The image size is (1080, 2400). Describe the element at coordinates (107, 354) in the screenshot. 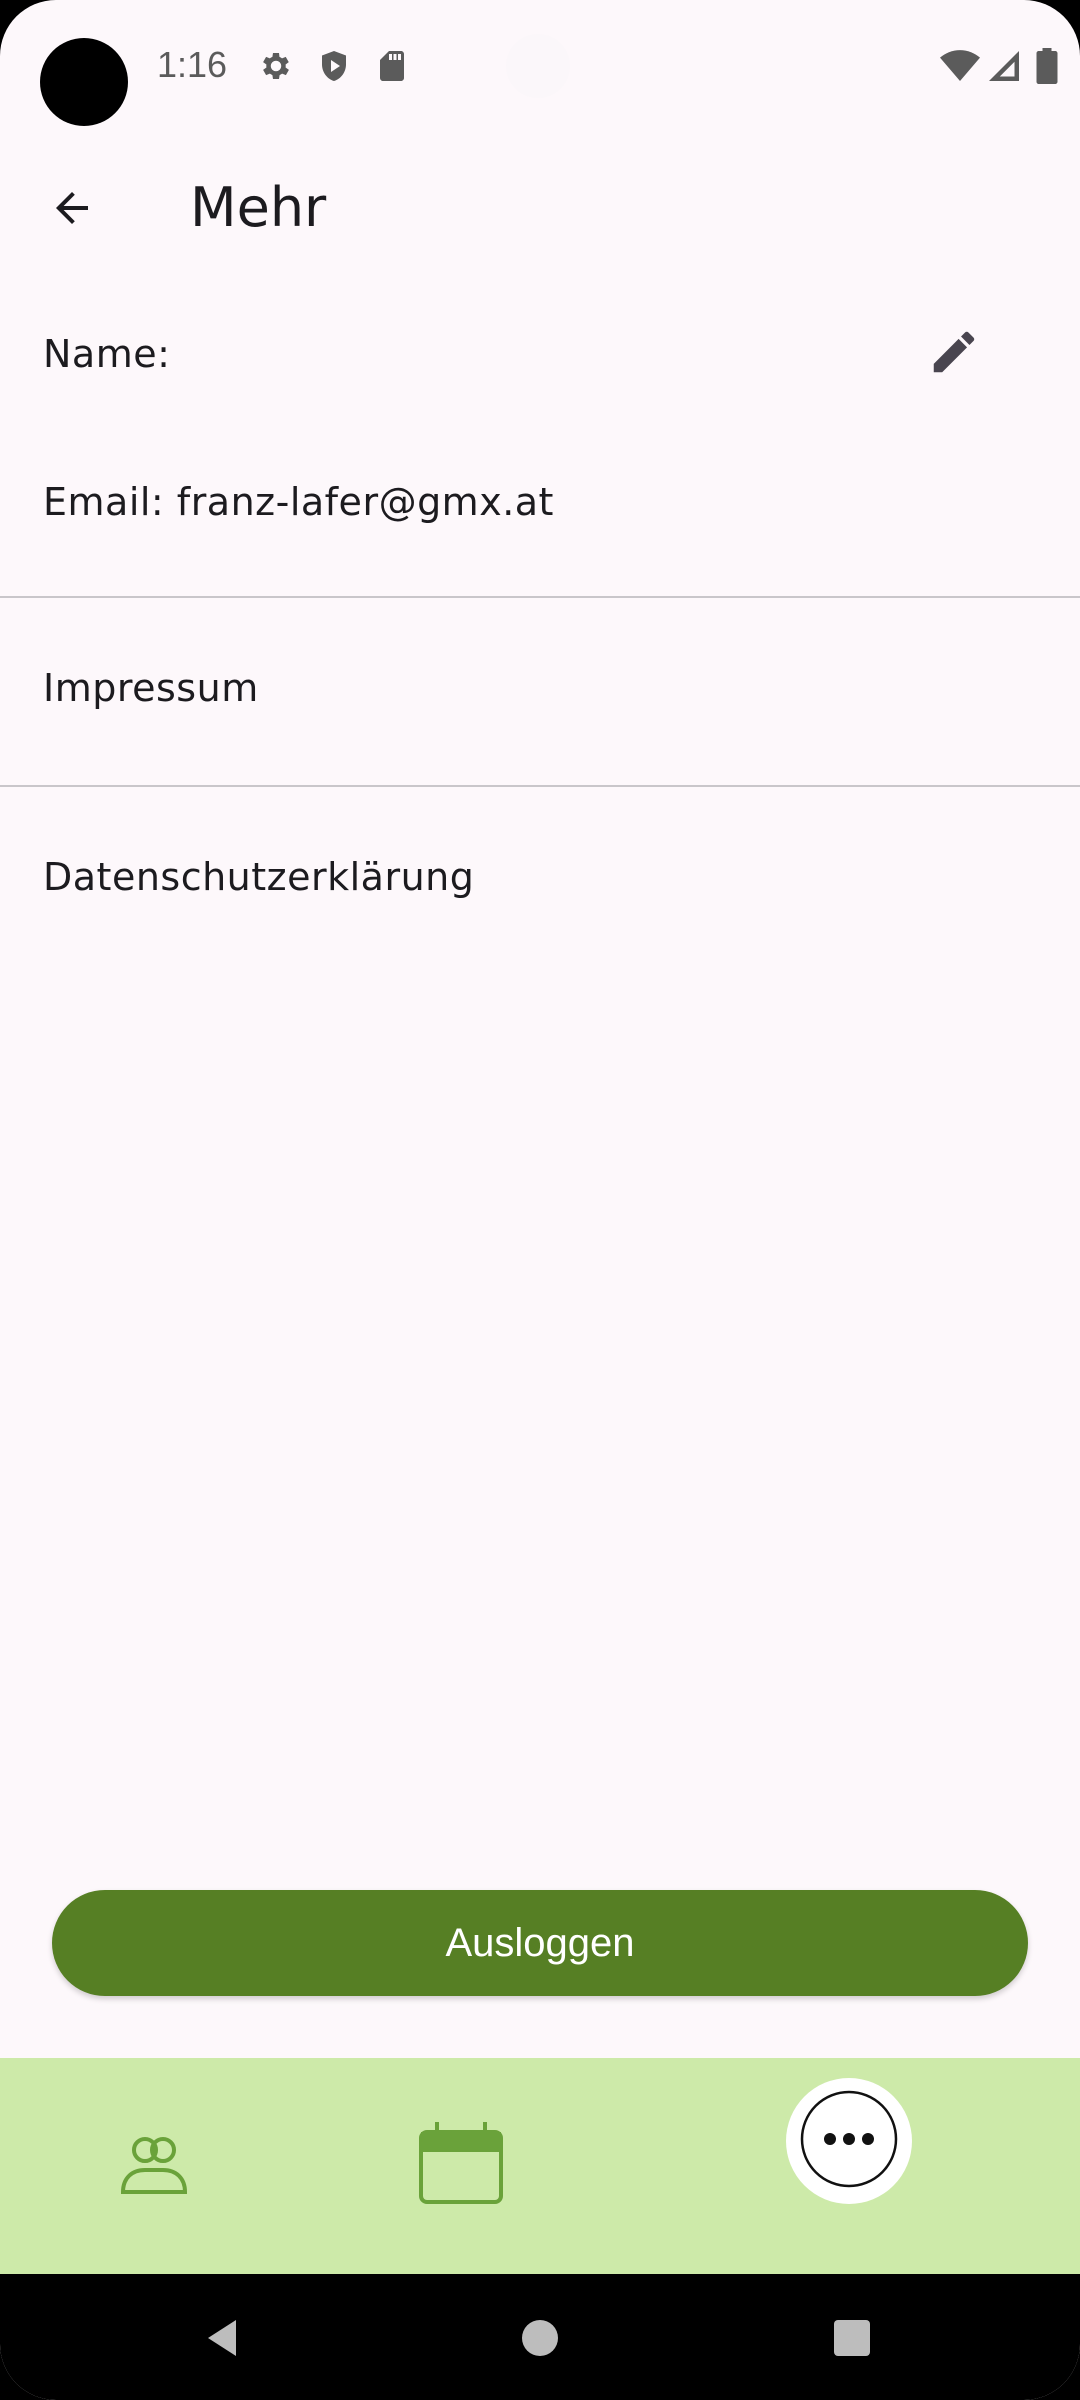

I see `name-label: Name:` at that location.